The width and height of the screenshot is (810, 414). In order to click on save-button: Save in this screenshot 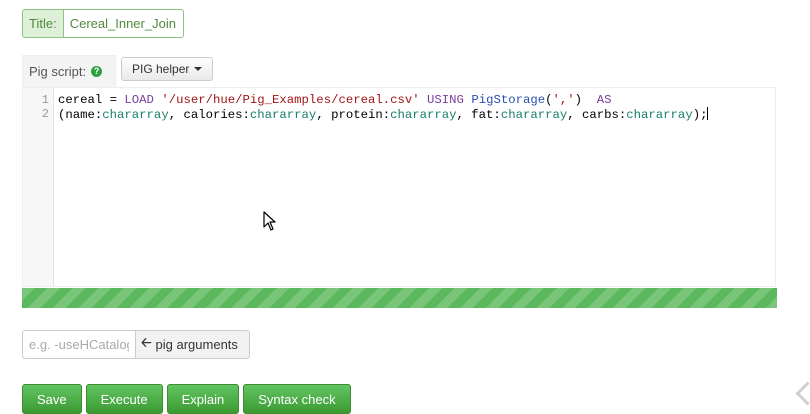, I will do `click(52, 399)`.